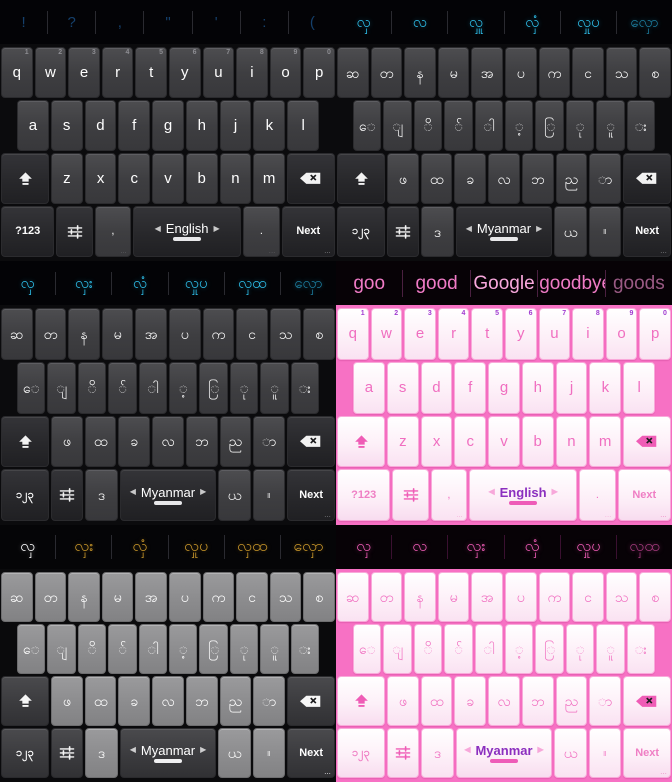  I want to click on settings-key, so click(67, 495).